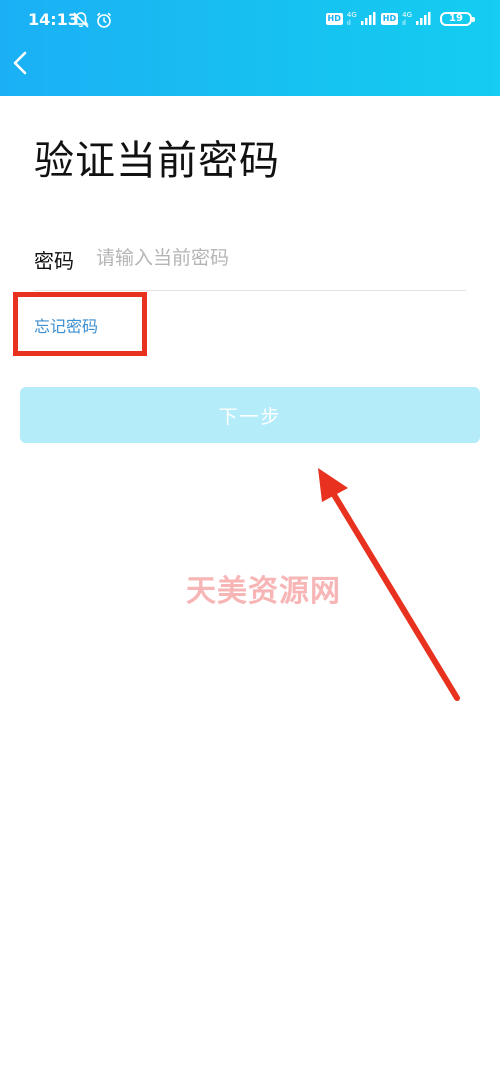 The width and height of the screenshot is (500, 1083). I want to click on page-title: 验证当前密码, so click(157, 161).